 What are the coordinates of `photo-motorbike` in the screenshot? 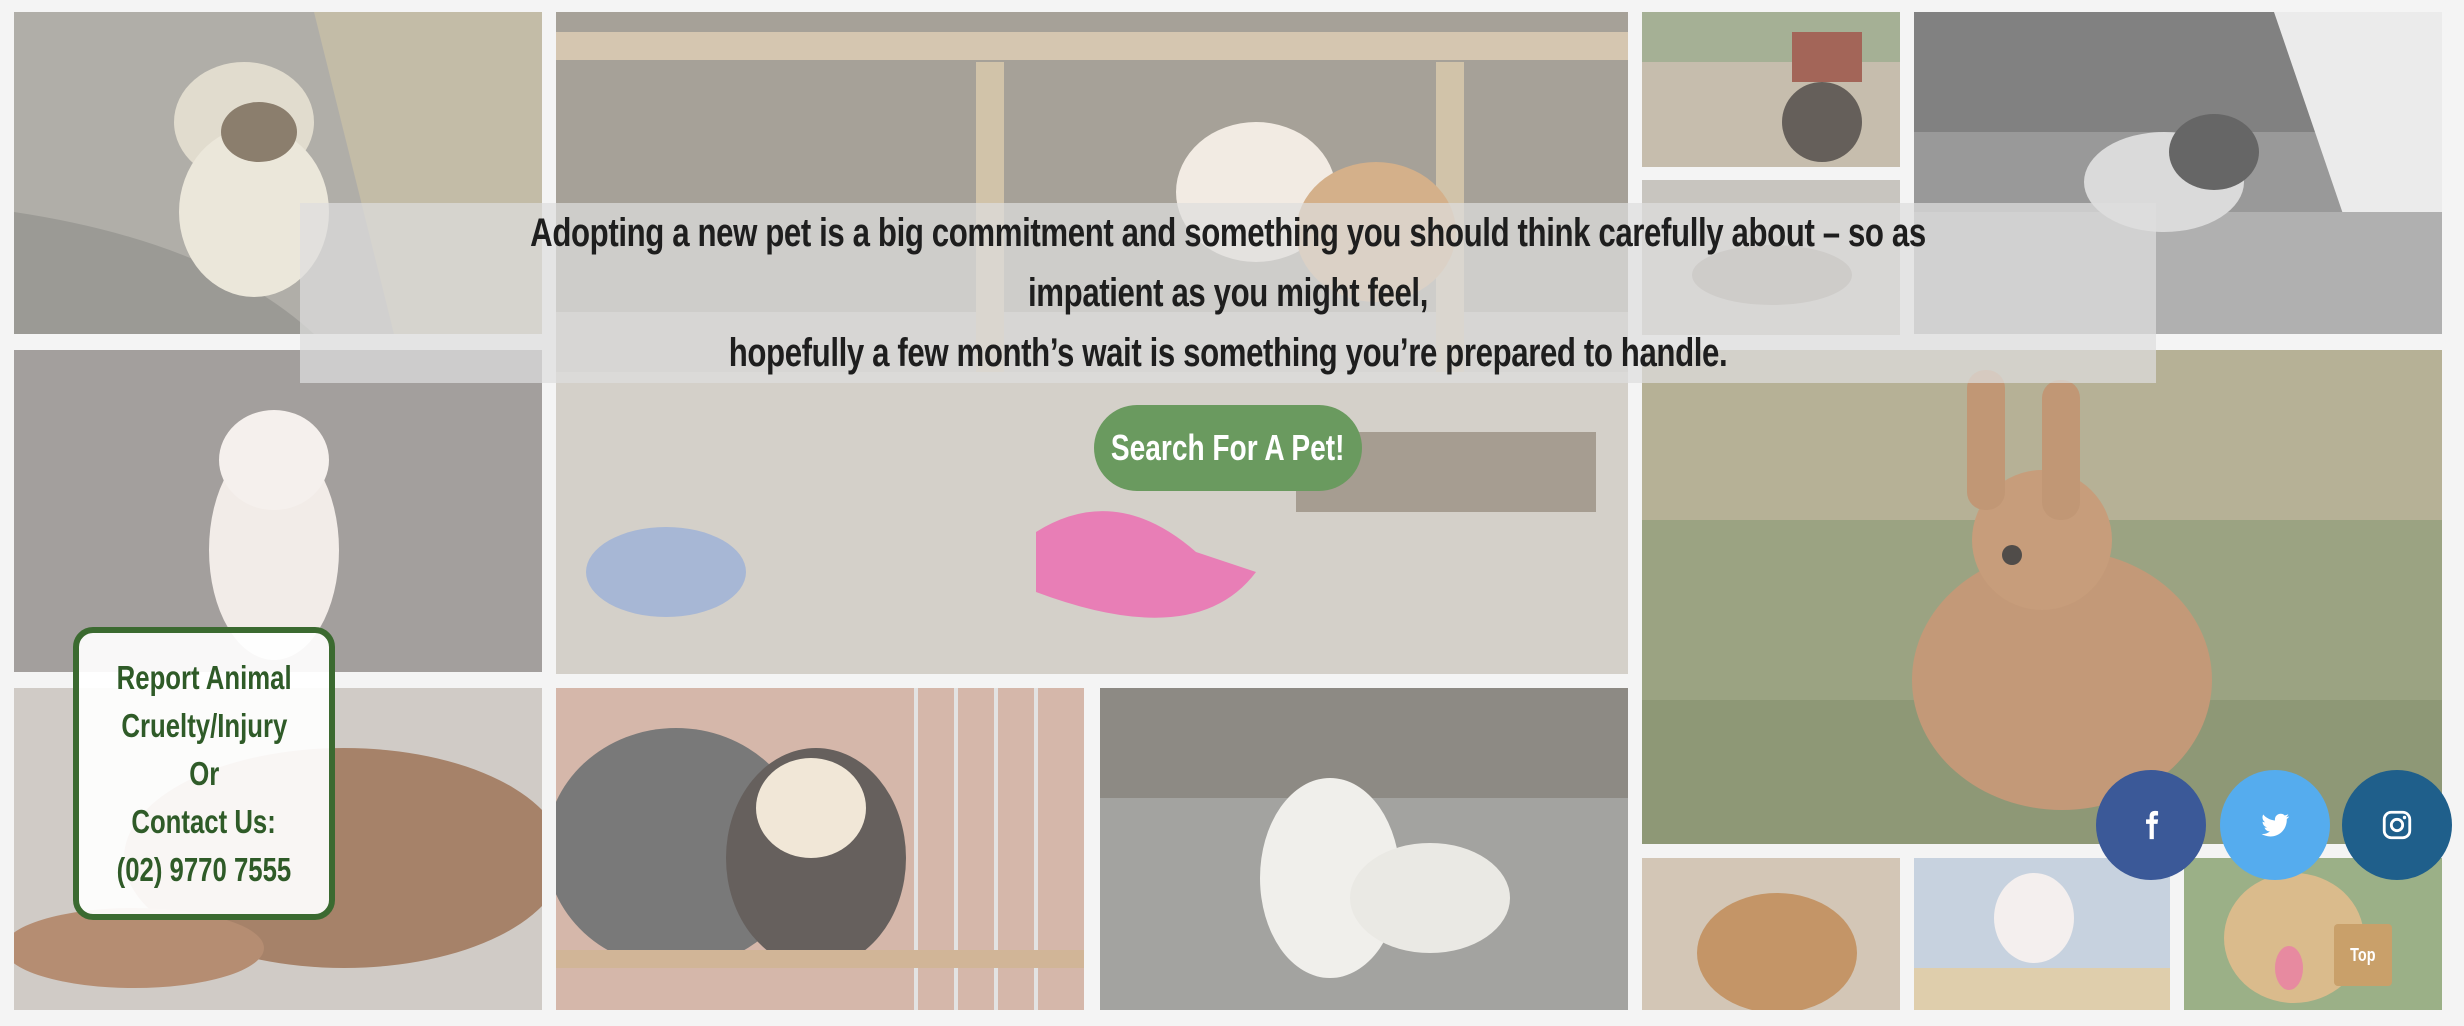 It's located at (1771, 89).